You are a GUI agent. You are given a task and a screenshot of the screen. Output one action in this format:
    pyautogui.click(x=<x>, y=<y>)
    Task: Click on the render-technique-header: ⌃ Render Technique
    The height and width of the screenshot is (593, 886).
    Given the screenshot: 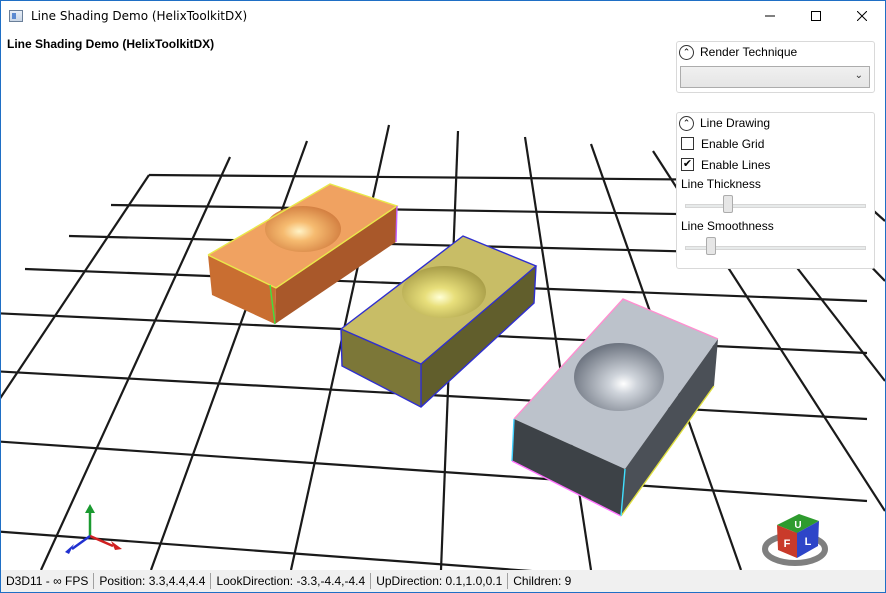 What is the action you would take?
    pyautogui.click(x=775, y=52)
    